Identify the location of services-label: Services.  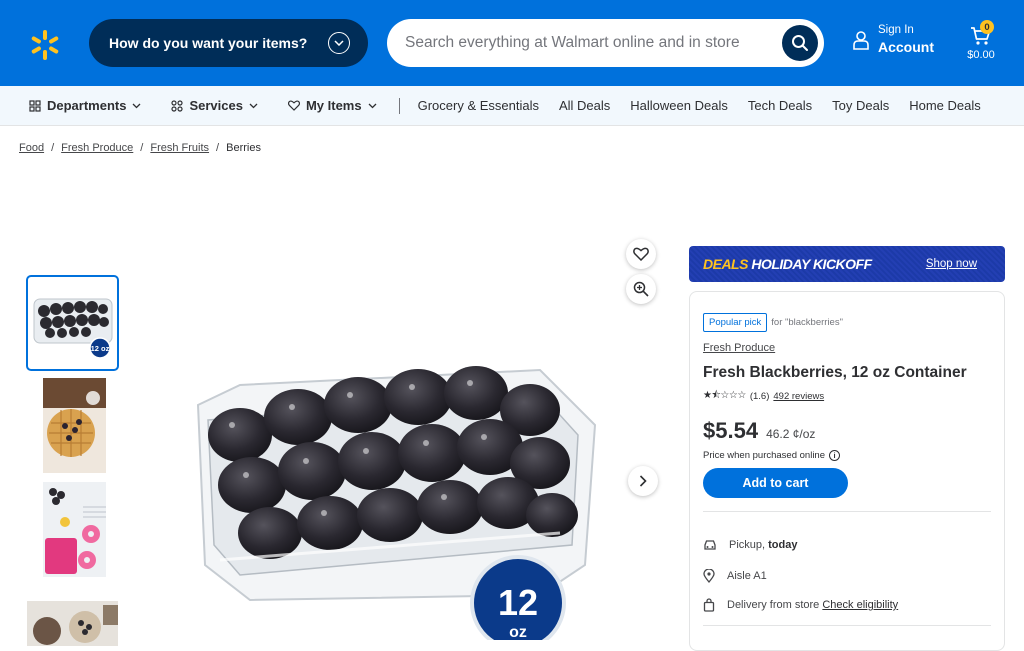
(216, 105).